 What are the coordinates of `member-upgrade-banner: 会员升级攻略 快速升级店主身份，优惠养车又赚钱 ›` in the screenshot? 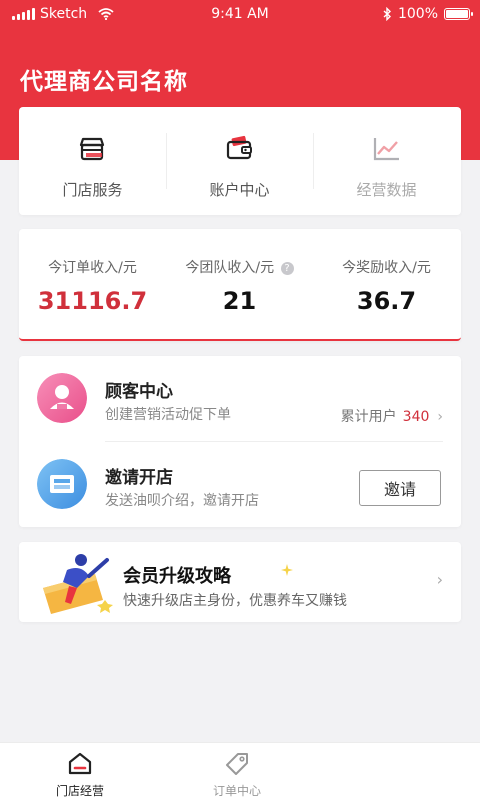 It's located at (240, 582).